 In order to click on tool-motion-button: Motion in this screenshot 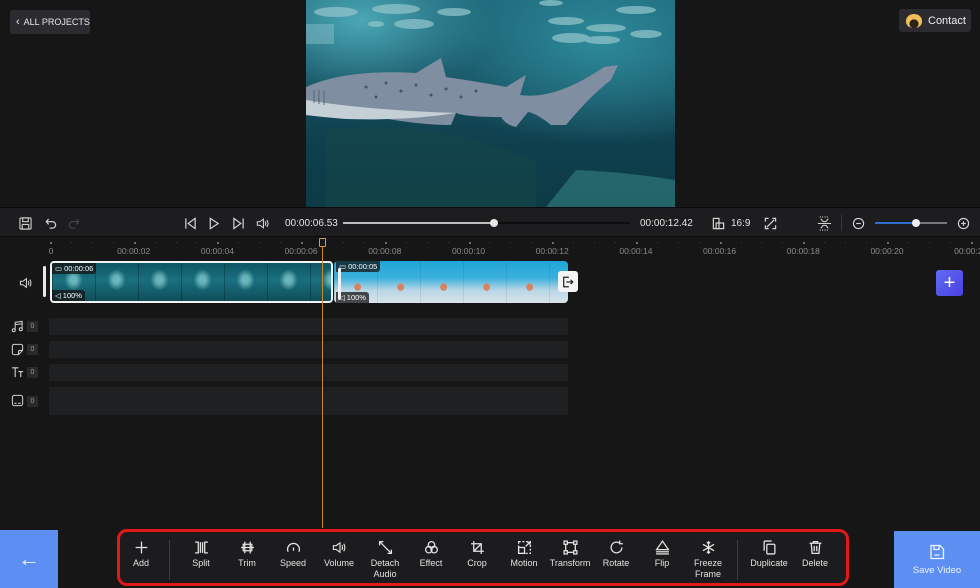, I will do `click(524, 554)`.